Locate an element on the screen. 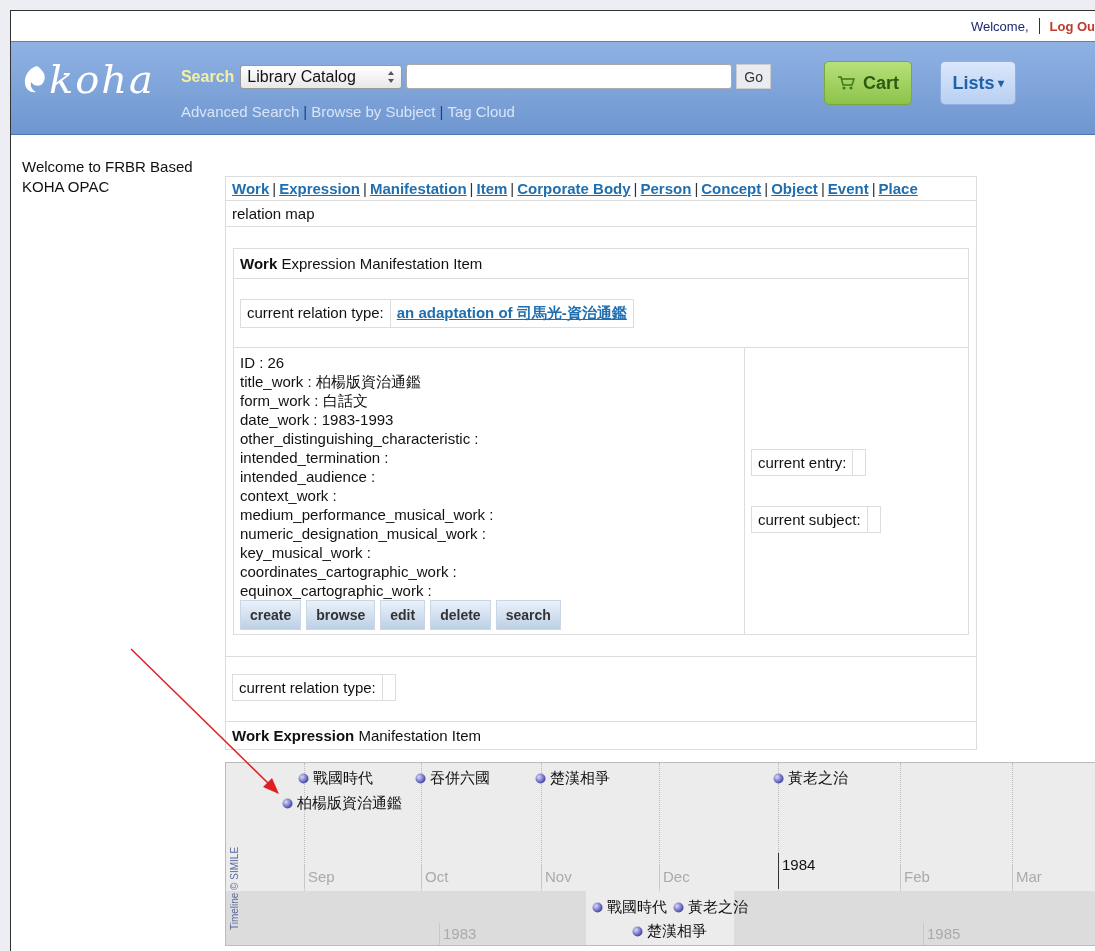 The height and width of the screenshot is (951, 1095). axis-label: Feb is located at coordinates (915, 877).